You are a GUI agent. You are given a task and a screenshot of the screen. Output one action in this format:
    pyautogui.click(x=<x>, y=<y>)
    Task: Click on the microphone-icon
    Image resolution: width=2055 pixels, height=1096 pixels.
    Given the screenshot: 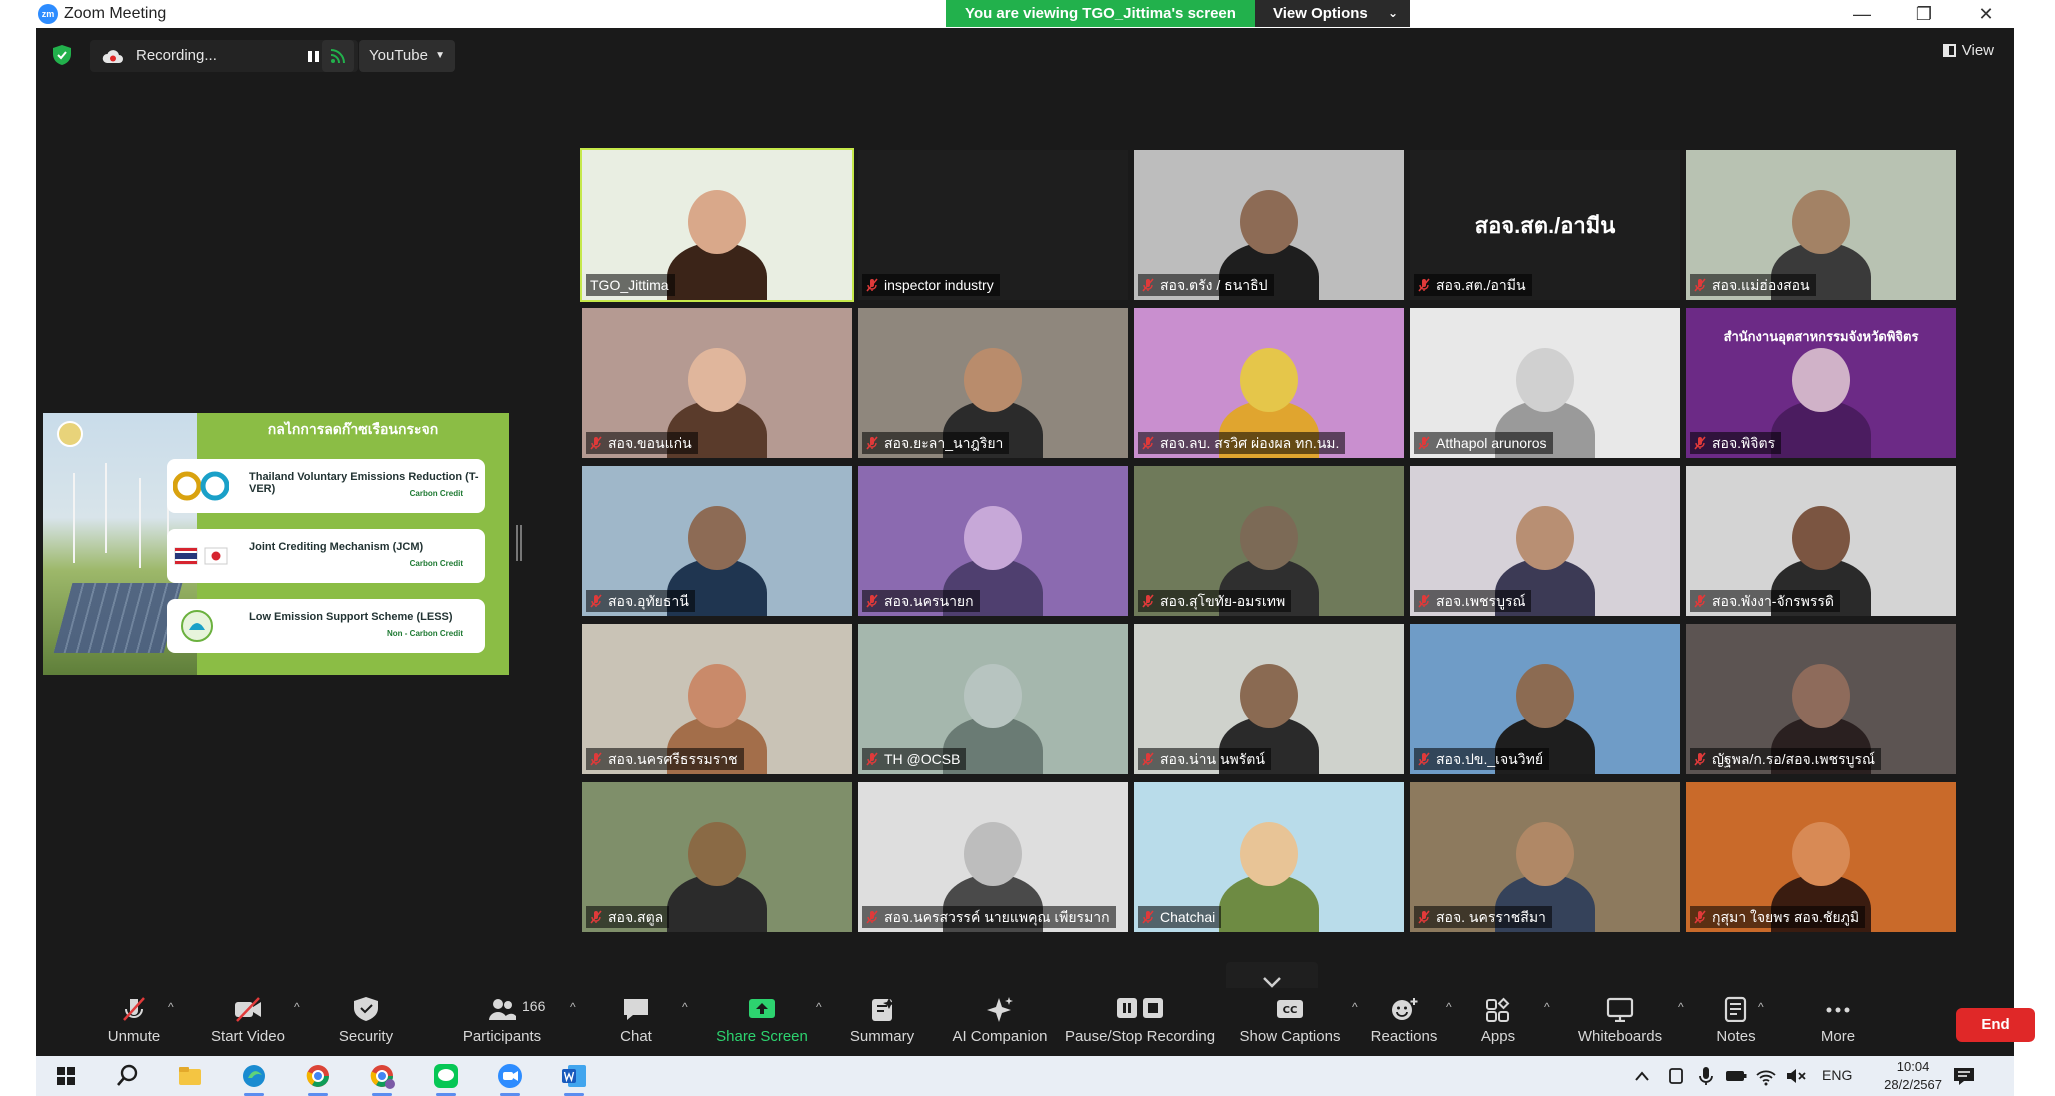 What is the action you would take?
    pyautogui.click(x=1706, y=1076)
    